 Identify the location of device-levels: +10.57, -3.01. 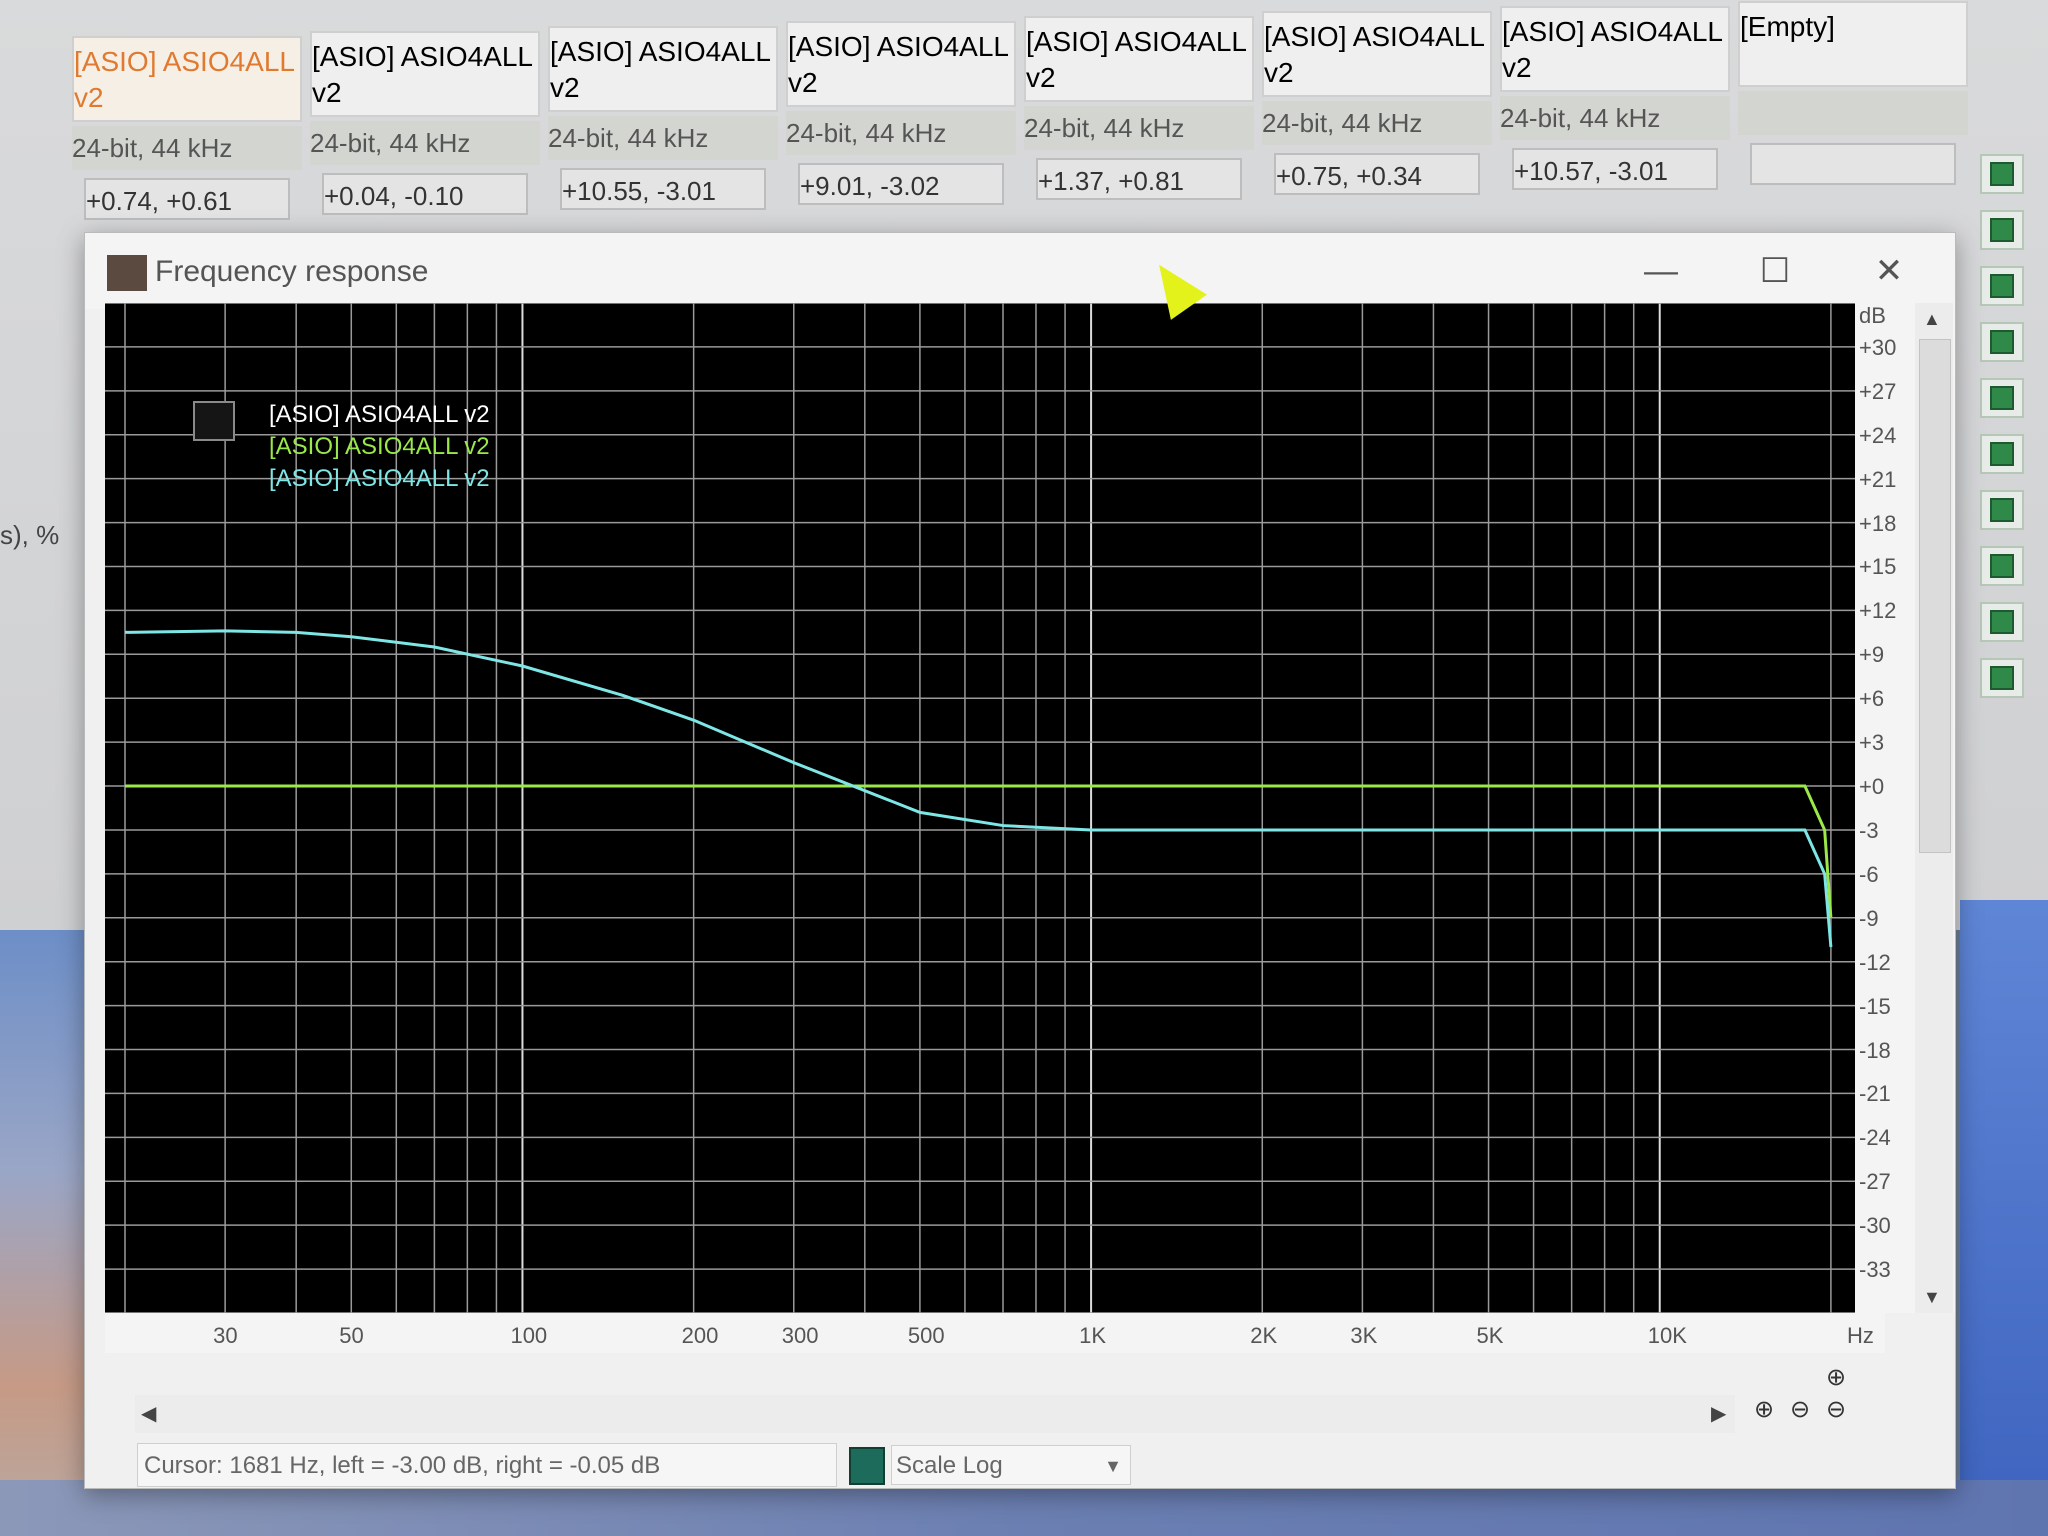
(1615, 169).